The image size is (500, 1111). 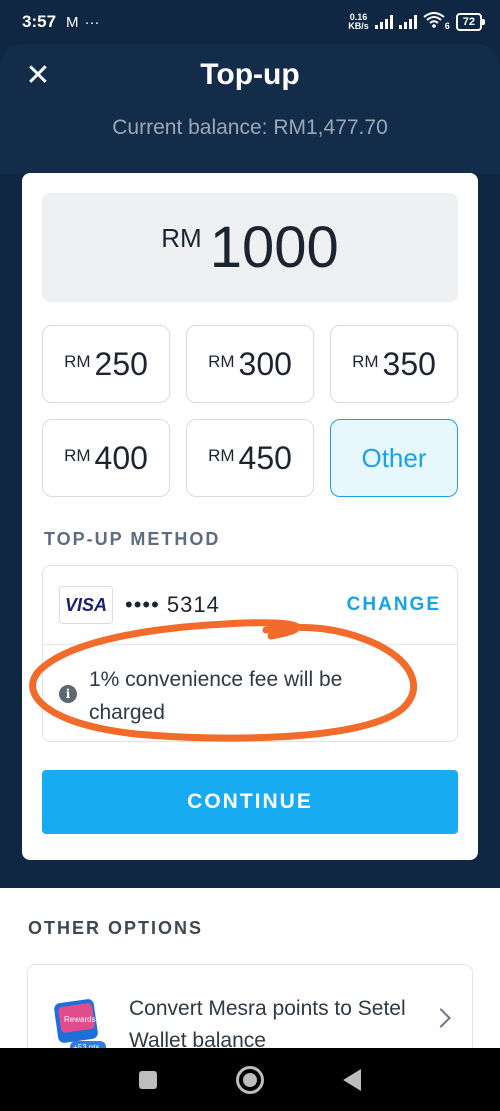 I want to click on status-right: 0.16 KB/s 6 72, so click(x=417, y=22).